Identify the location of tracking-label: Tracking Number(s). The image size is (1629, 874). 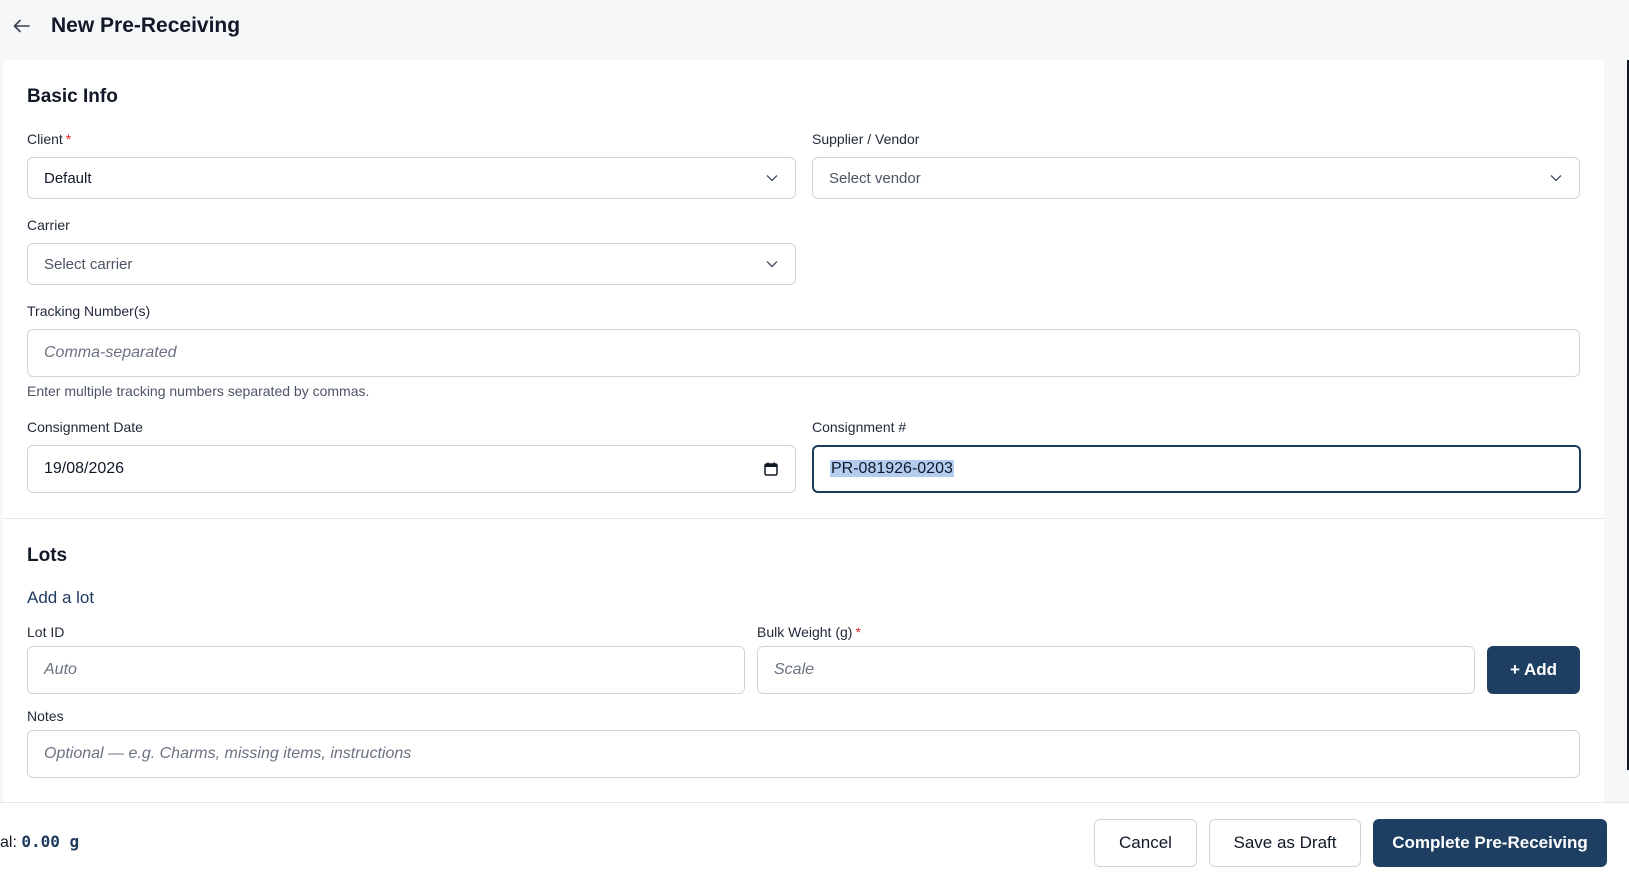
(89, 311).